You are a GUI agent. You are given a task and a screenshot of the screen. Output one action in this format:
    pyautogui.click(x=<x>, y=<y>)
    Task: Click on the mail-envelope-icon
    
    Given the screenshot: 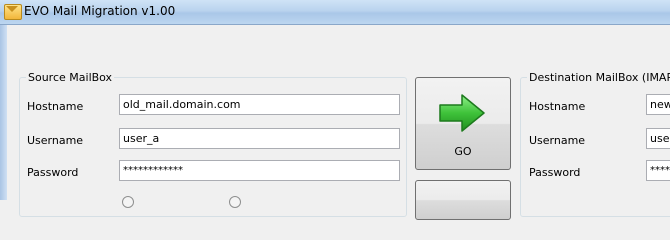 What is the action you would take?
    pyautogui.click(x=13, y=12)
    